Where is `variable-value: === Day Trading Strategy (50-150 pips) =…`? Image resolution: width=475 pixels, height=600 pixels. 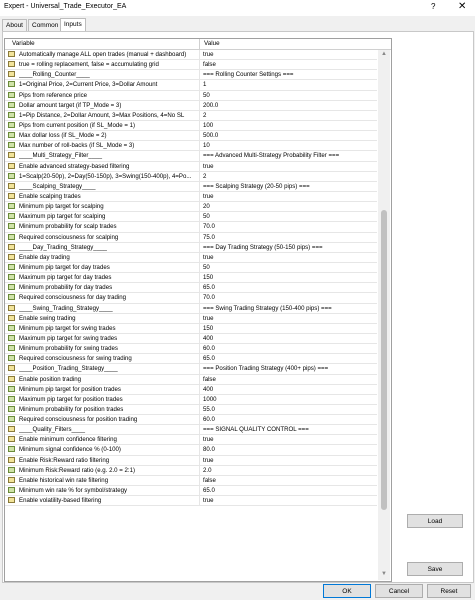 variable-value: === Day Trading Strategy (50-150 pips) =… is located at coordinates (289, 247).